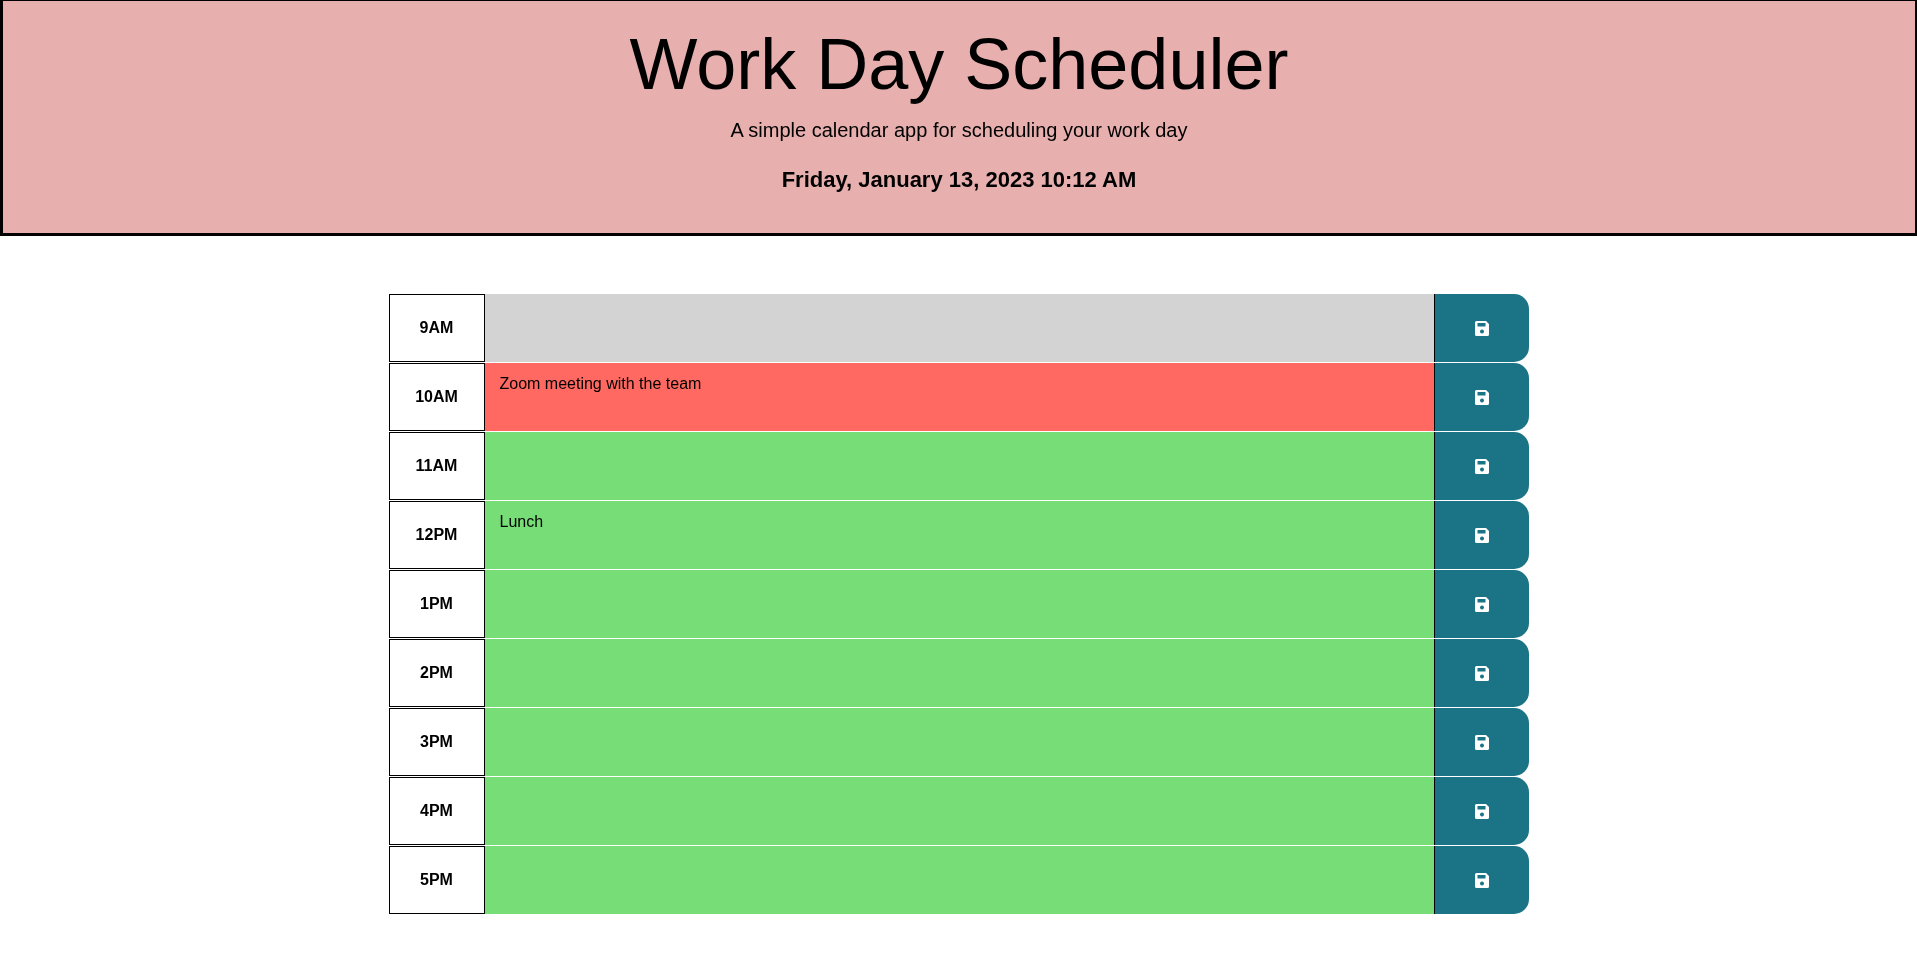 This screenshot has height=956, width=1917. What do you see at coordinates (959, 397) in the screenshot?
I see `event-field: Zoom meeting with the team` at bounding box center [959, 397].